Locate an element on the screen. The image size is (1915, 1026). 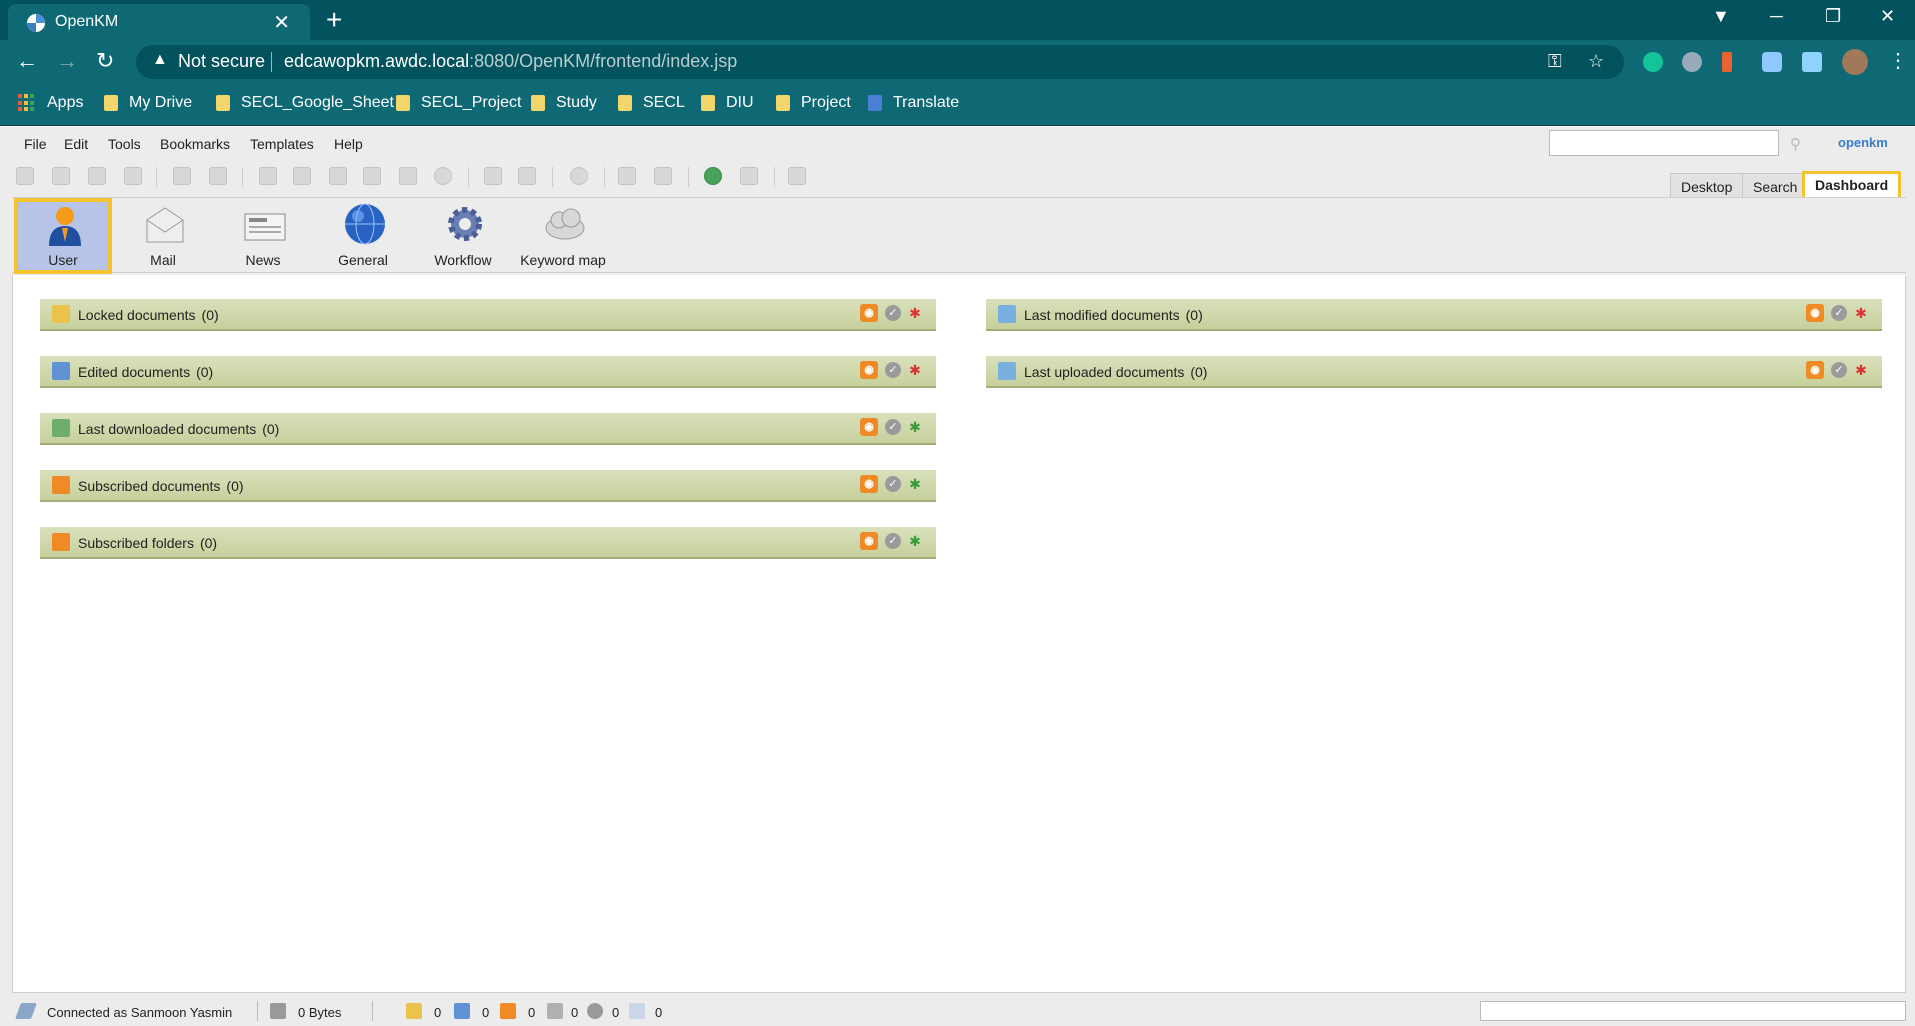
bookmark-study: Study is located at coordinates (564, 103).